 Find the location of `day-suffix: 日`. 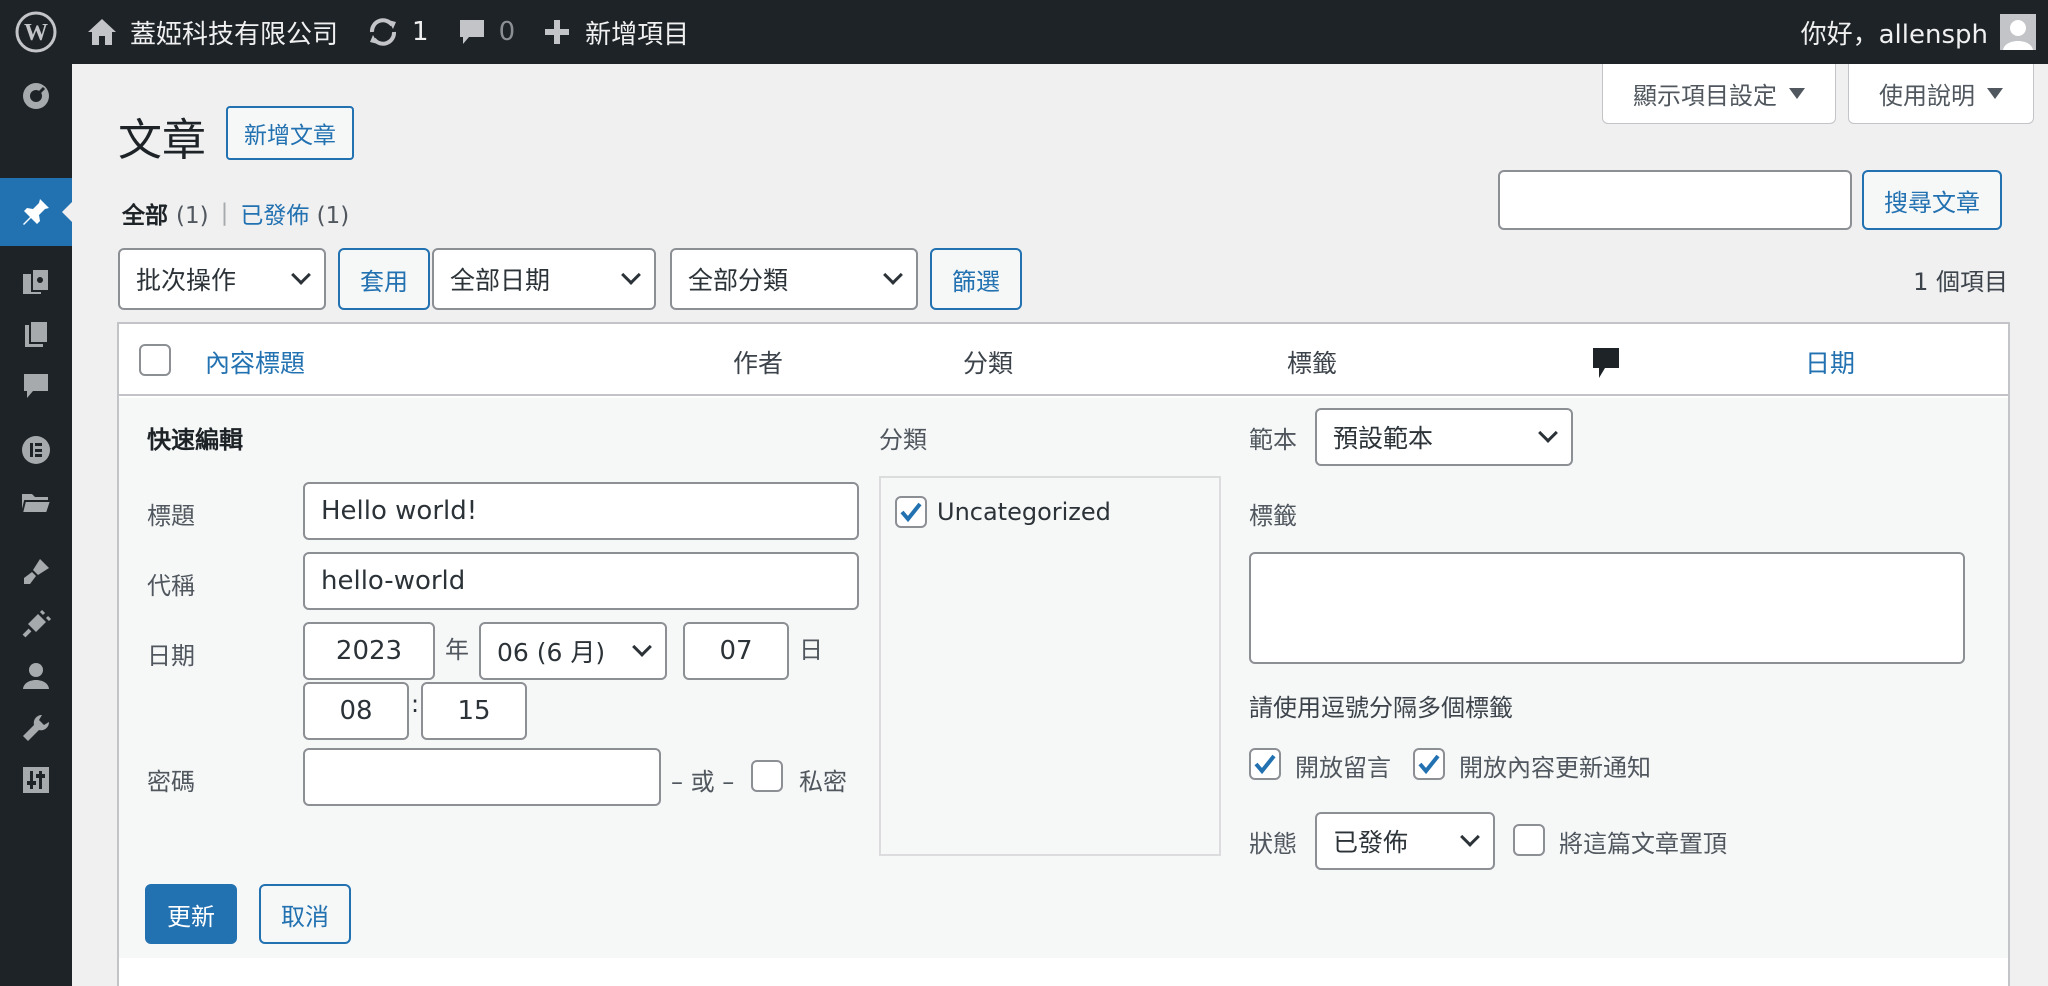

day-suffix: 日 is located at coordinates (811, 650).